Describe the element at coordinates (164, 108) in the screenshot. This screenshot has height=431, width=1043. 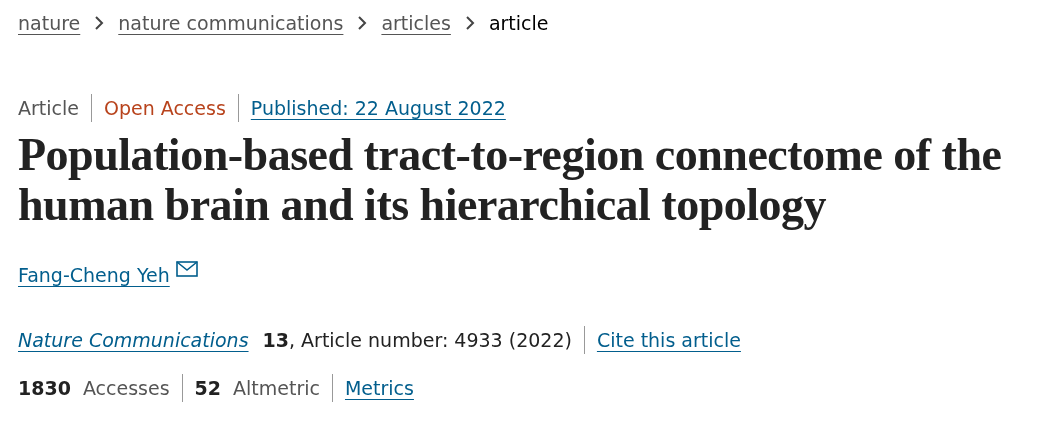
I see `access-label: Open Access` at that location.